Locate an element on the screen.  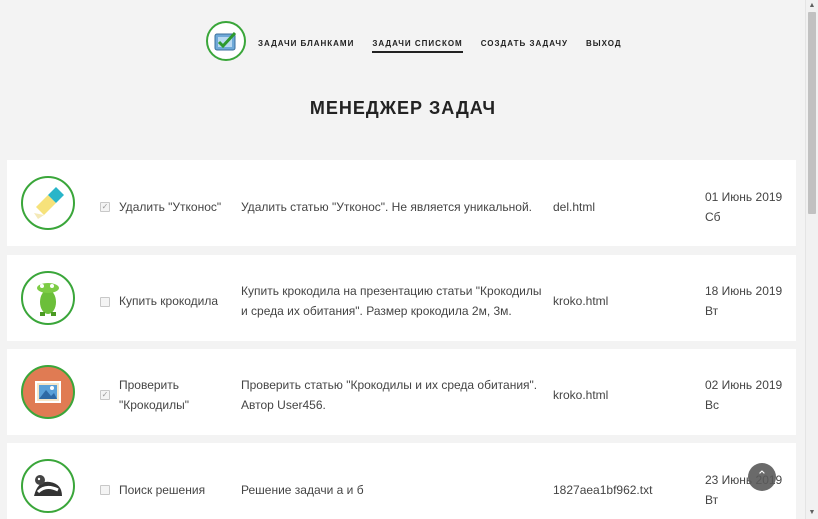
scrollbar-thumb is located at coordinates (812, 113).